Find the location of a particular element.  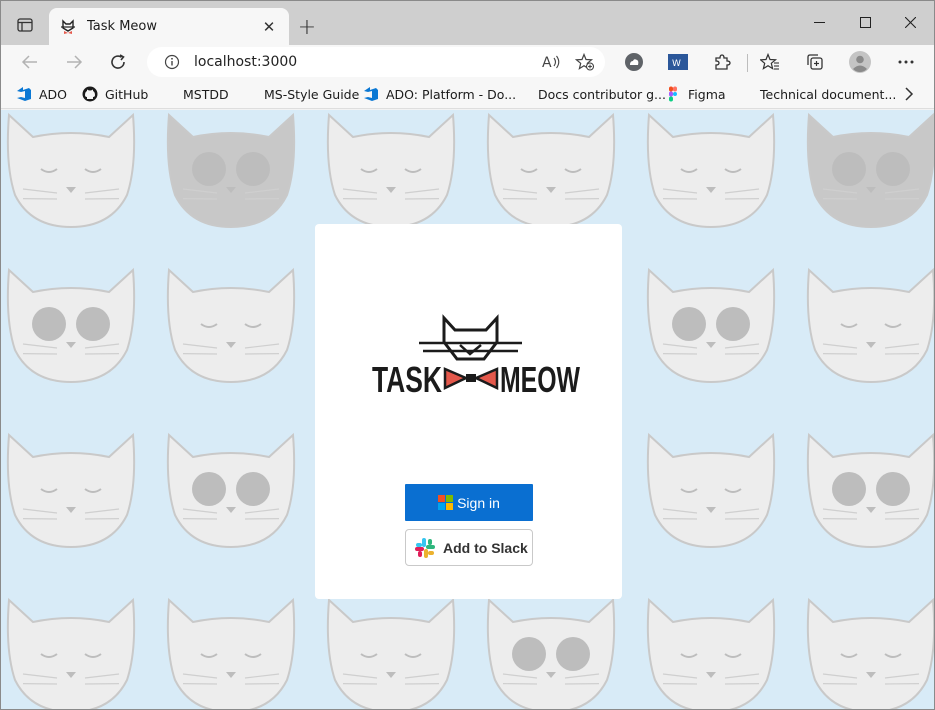

bookmark-mstdd: MSTDD is located at coordinates (194, 94).